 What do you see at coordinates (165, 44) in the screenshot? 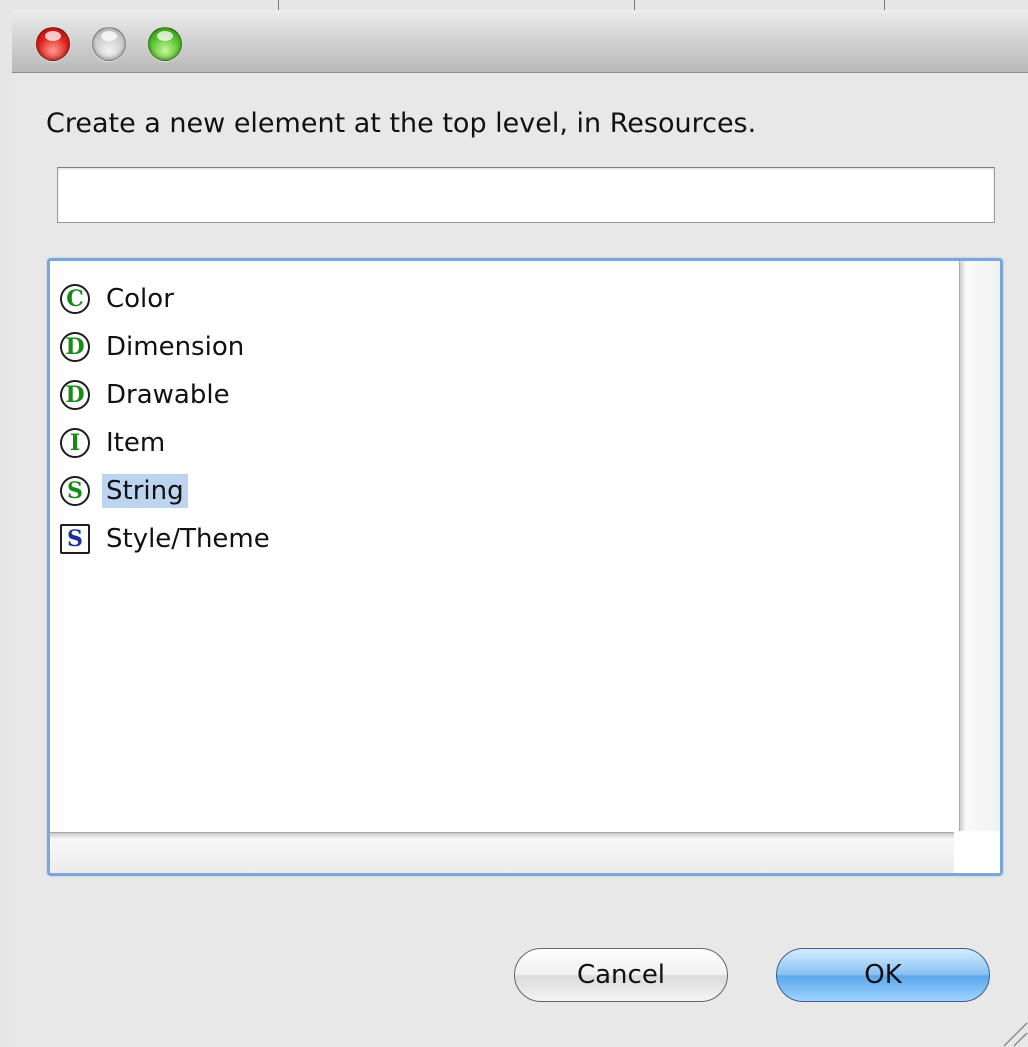
I see `zoom-window-button` at bounding box center [165, 44].